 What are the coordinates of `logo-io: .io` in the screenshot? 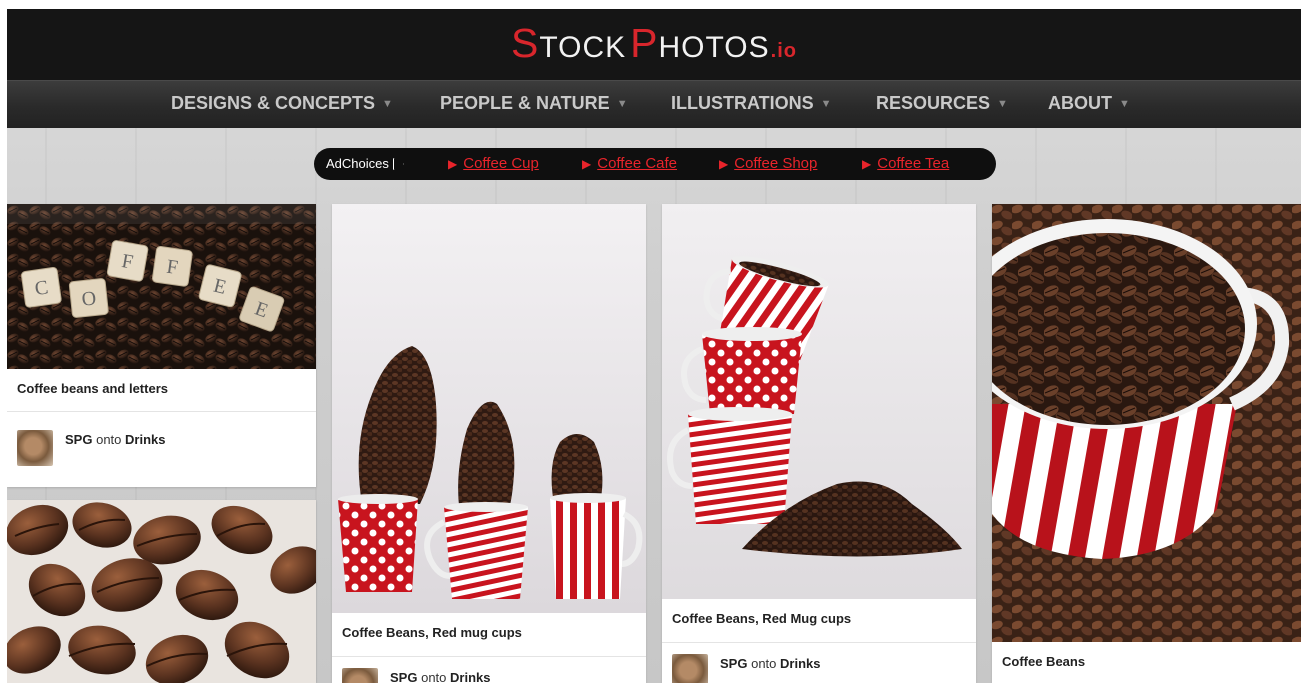 It's located at (783, 51).